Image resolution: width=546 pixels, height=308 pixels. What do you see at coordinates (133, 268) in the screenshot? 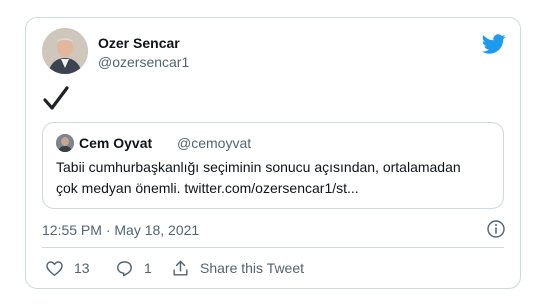
I see `reply-button: 1` at bounding box center [133, 268].